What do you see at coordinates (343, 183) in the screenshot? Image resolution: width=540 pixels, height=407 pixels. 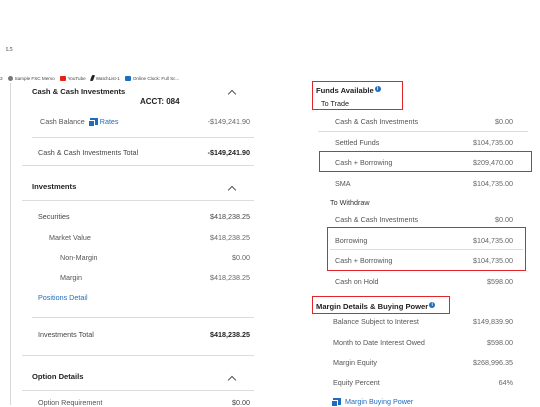 I see `sma-label: SMA` at bounding box center [343, 183].